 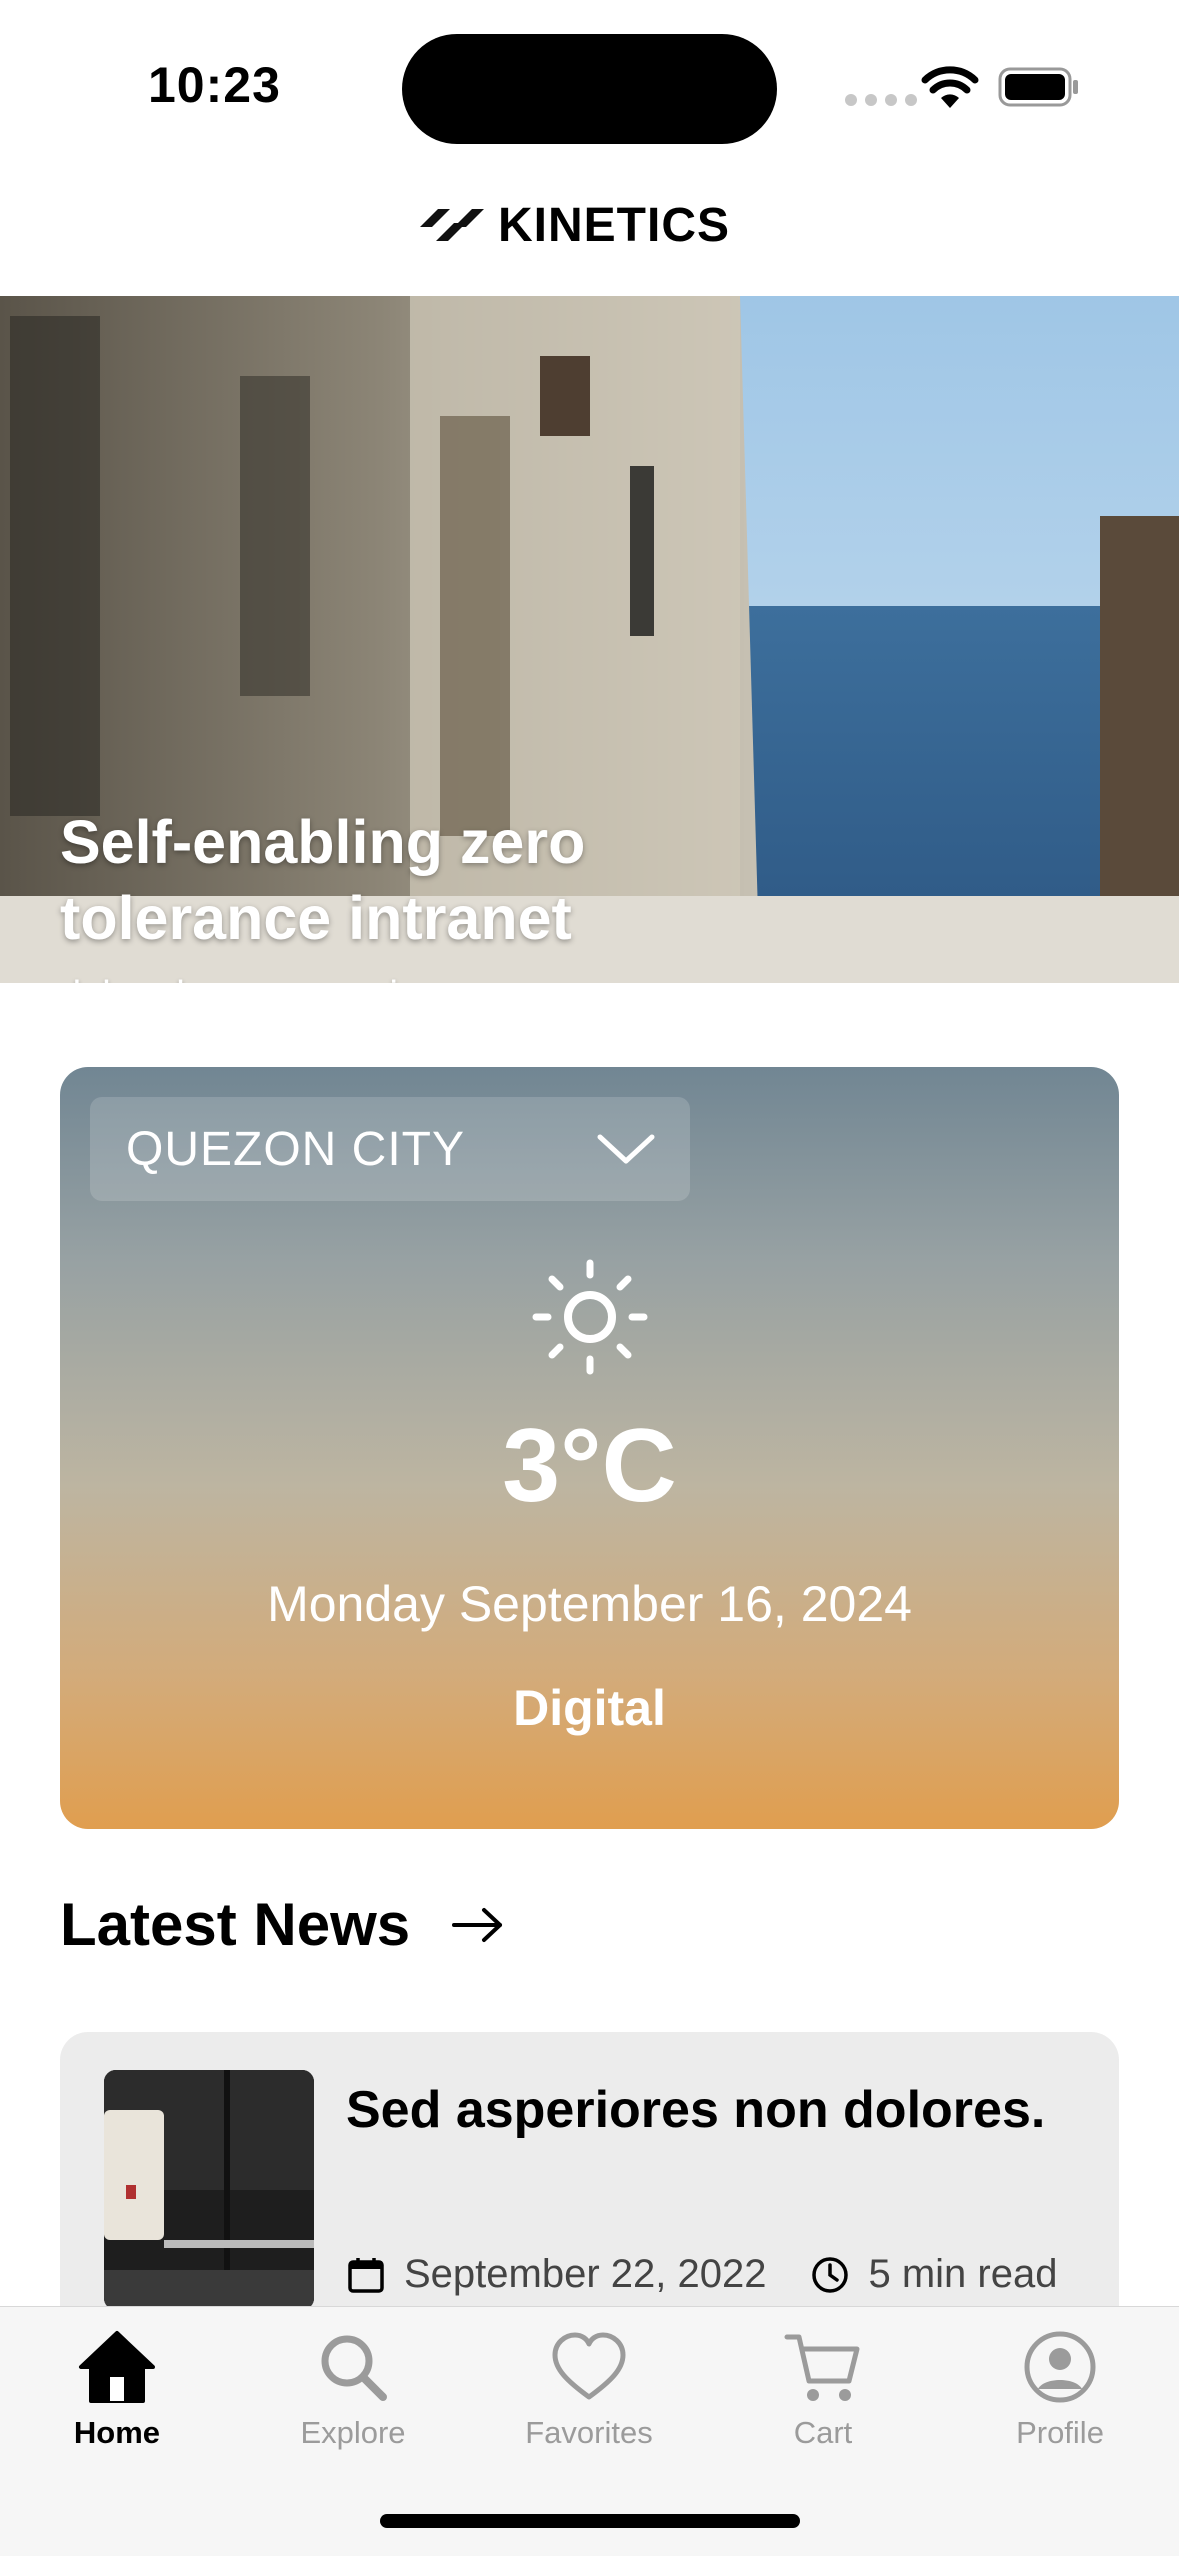 I want to click on cellular-signal-icon, so click(x=881, y=100).